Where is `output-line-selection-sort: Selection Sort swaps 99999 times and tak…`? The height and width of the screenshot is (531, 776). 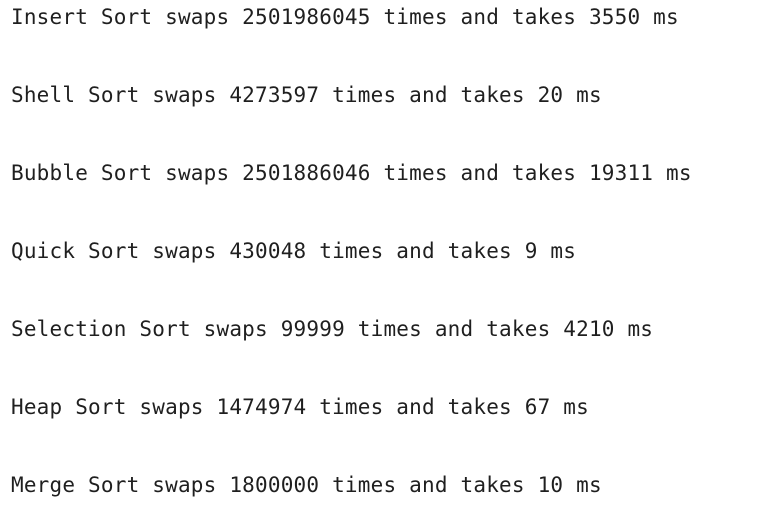 output-line-selection-sort: Selection Sort swaps 99999 times and tak… is located at coordinates (332, 329).